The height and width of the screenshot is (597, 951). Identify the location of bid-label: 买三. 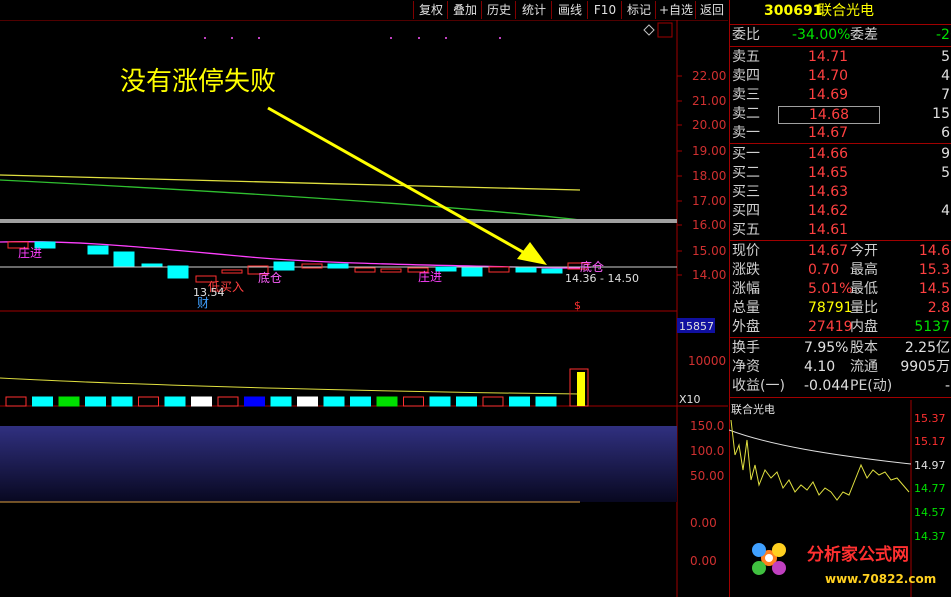
(746, 192).